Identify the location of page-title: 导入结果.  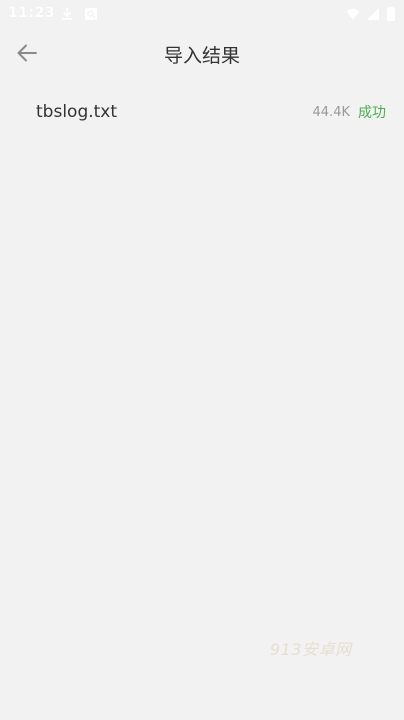
(201, 56).